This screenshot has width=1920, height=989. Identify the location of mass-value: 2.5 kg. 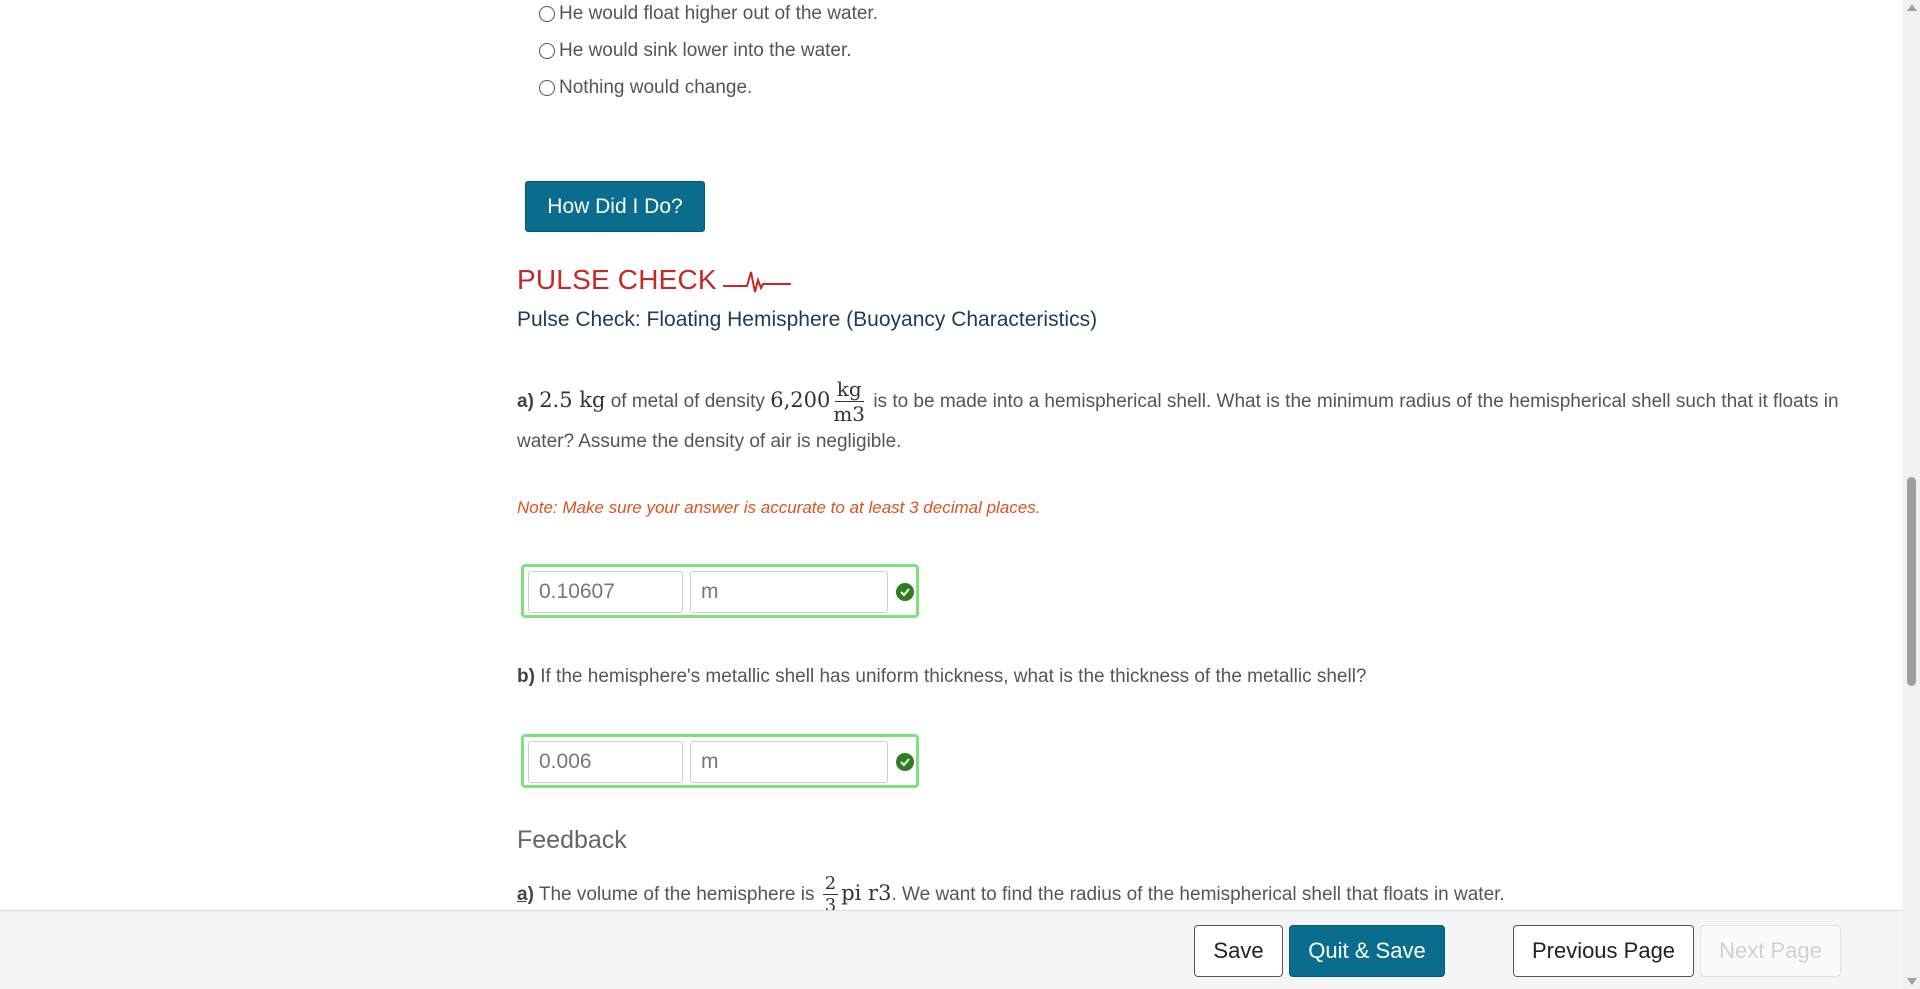
(572, 400).